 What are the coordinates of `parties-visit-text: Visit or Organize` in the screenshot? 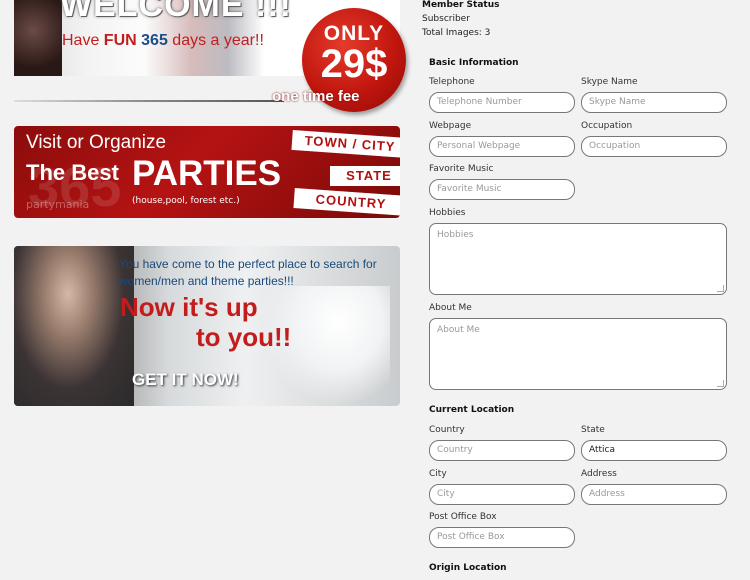 It's located at (96, 142).